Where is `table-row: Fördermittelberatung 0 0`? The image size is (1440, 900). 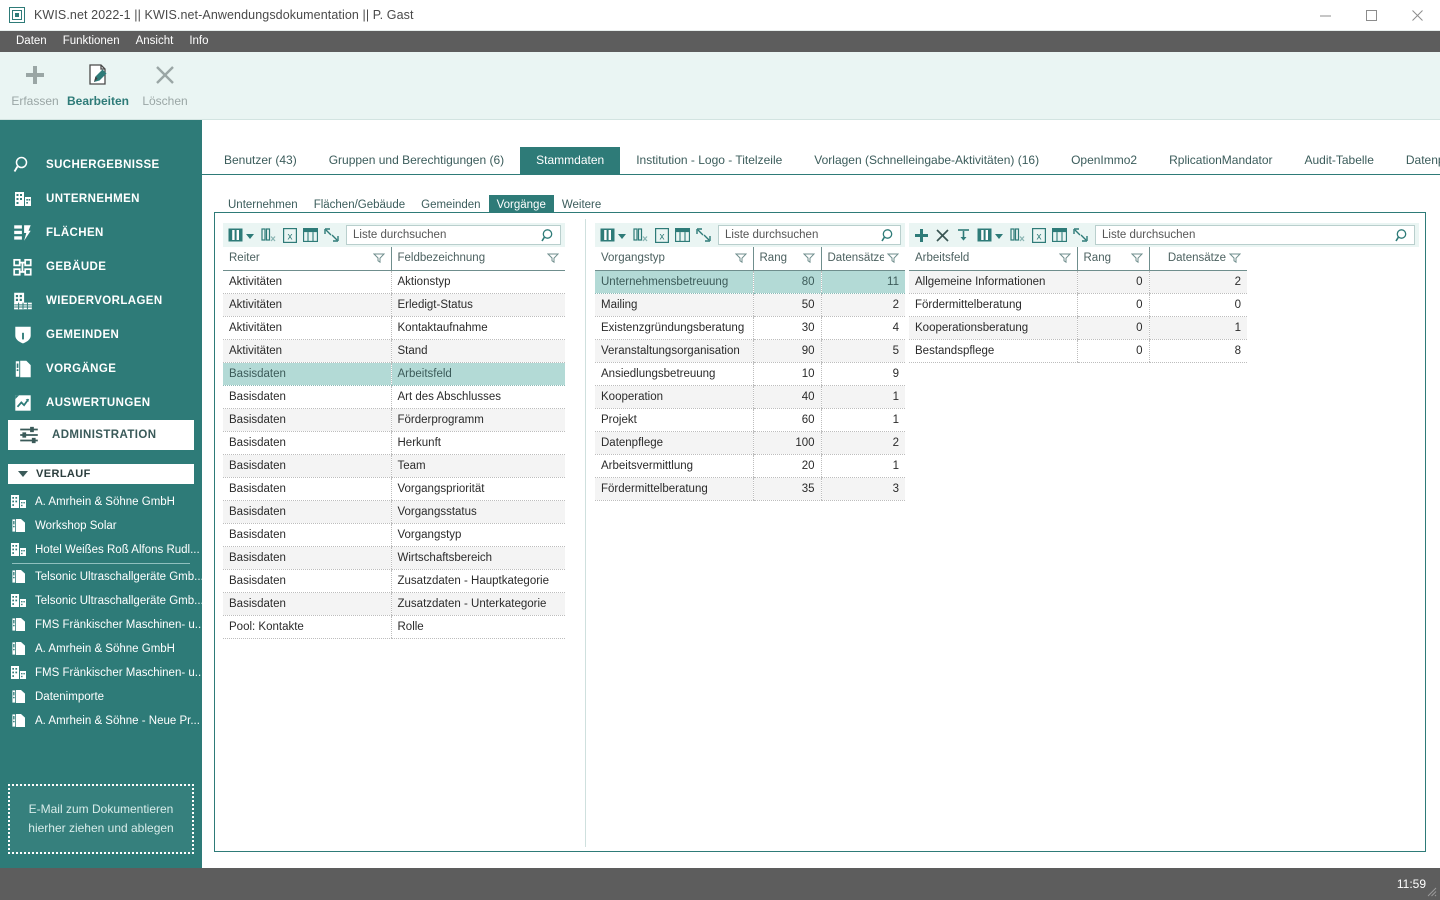
table-row: Fördermittelberatung 0 0 is located at coordinates (1078, 305).